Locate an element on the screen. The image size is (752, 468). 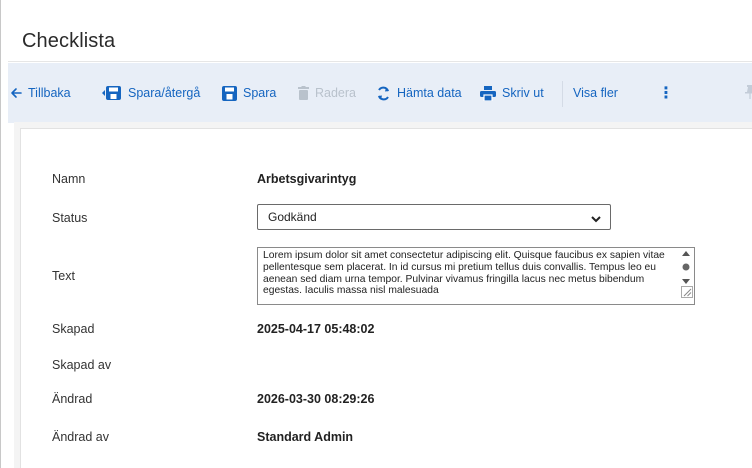
trash-icon is located at coordinates (303, 93).